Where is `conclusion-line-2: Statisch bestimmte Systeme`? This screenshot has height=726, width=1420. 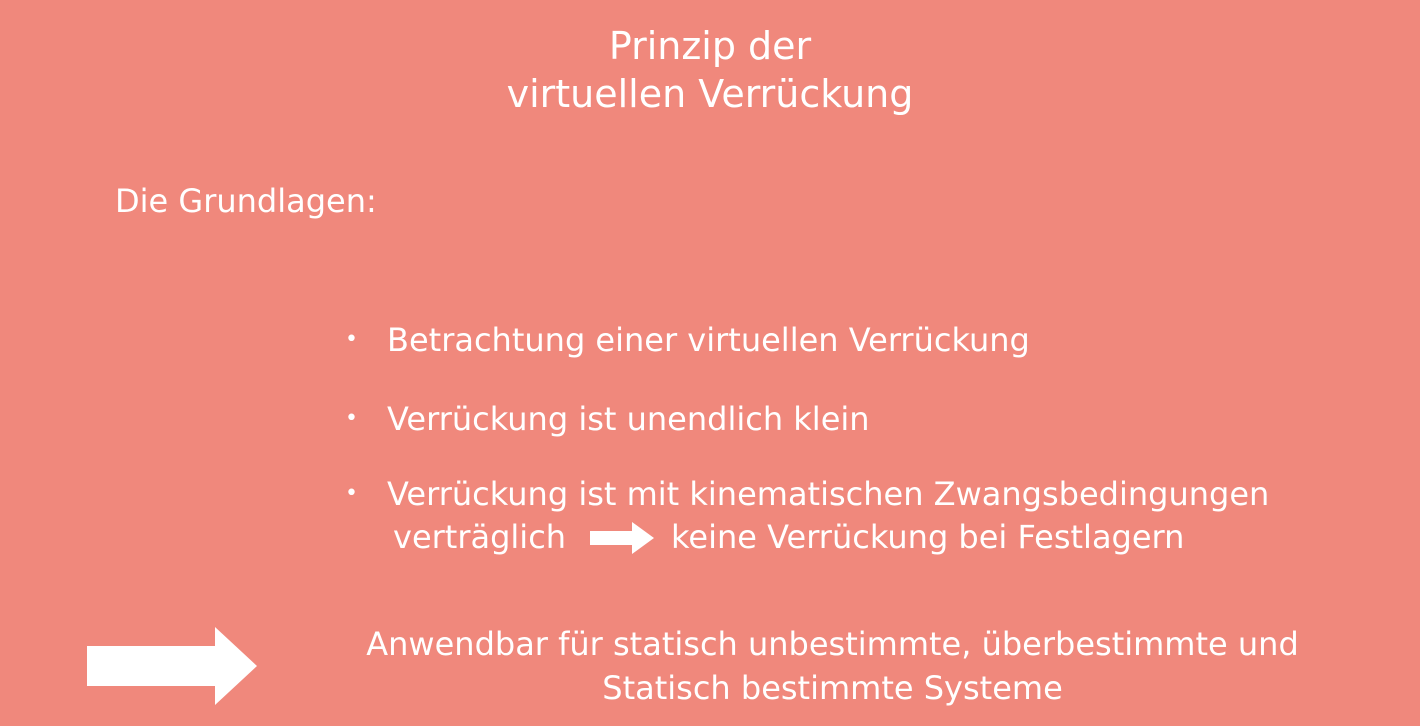 conclusion-line-2: Statisch bestimmte Systeme is located at coordinates (832, 688).